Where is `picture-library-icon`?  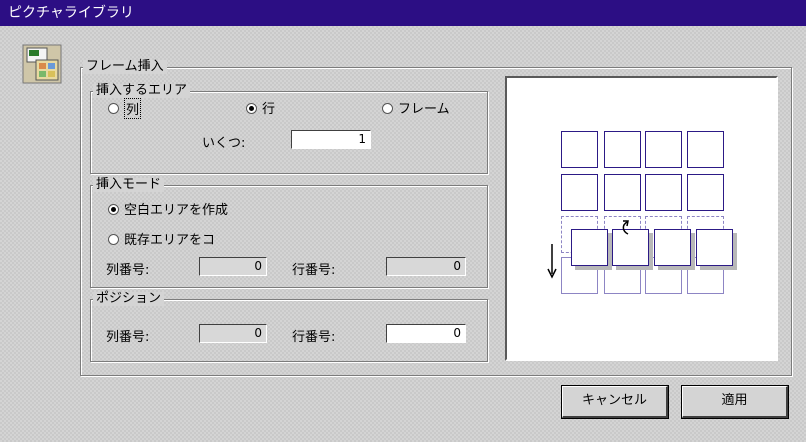 picture-library-icon is located at coordinates (42, 64).